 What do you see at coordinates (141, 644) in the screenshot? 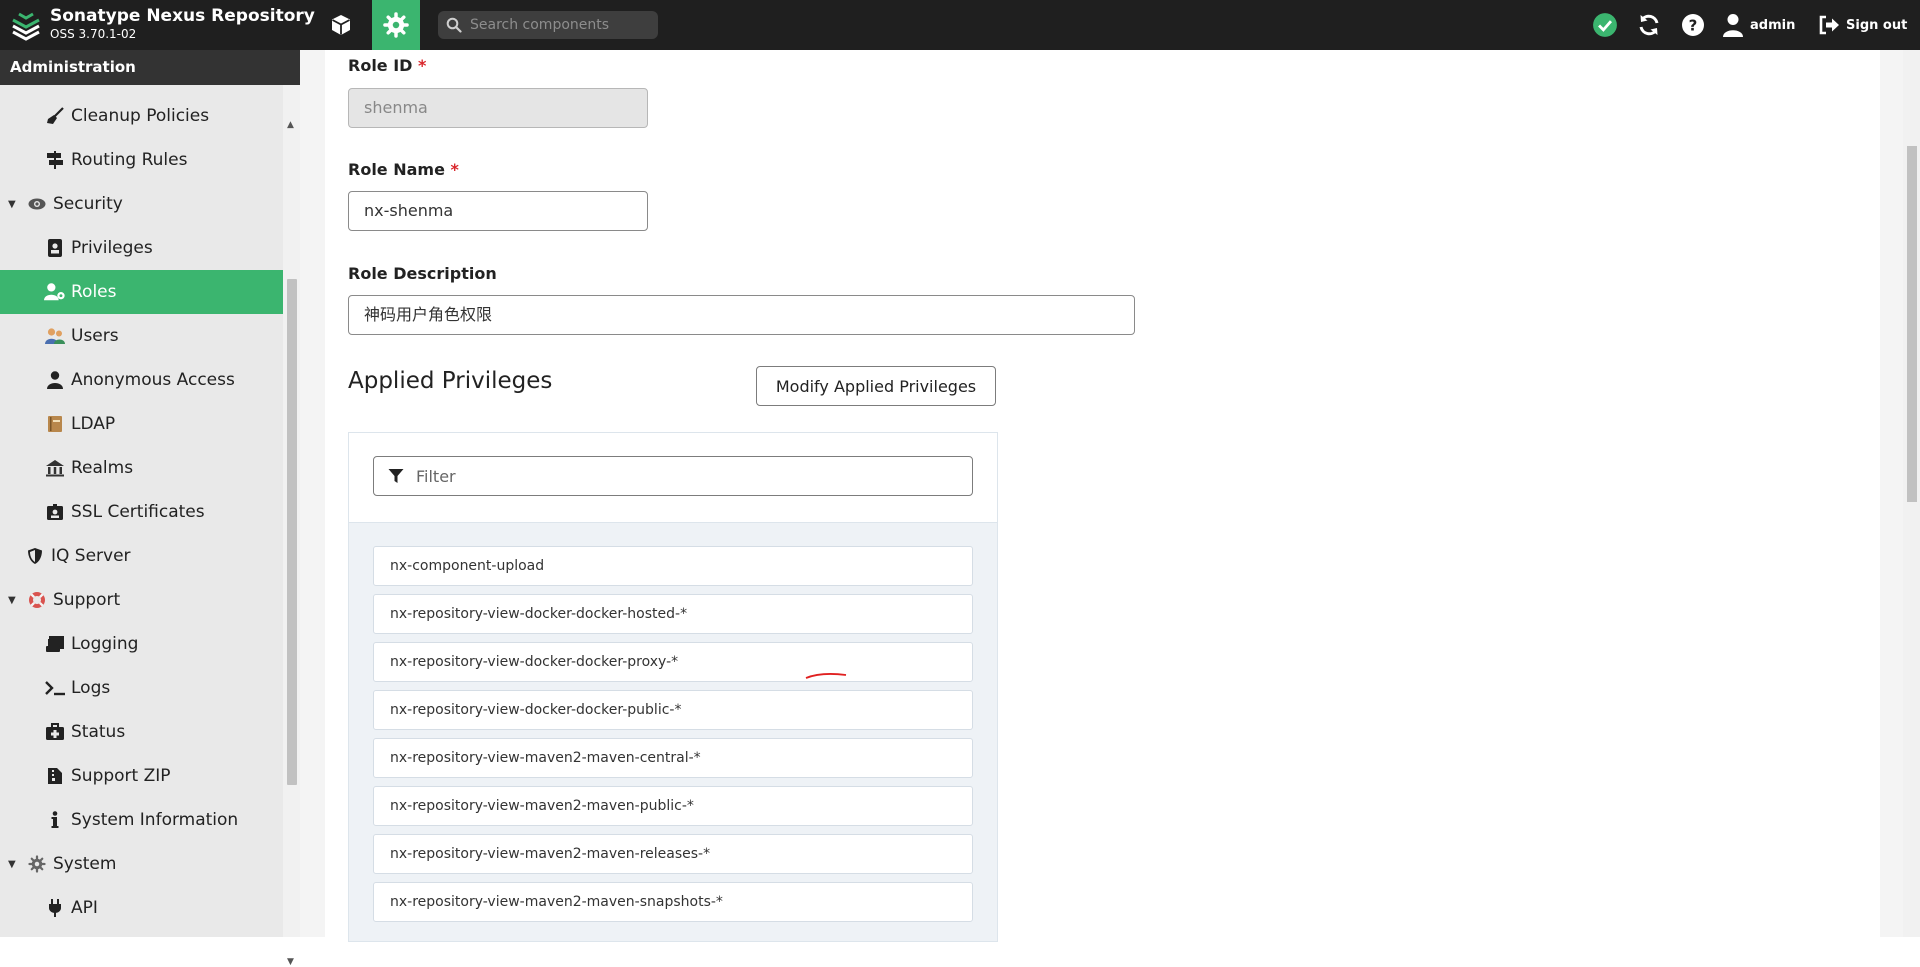
I see `sidebar-item-logging: Logging` at bounding box center [141, 644].